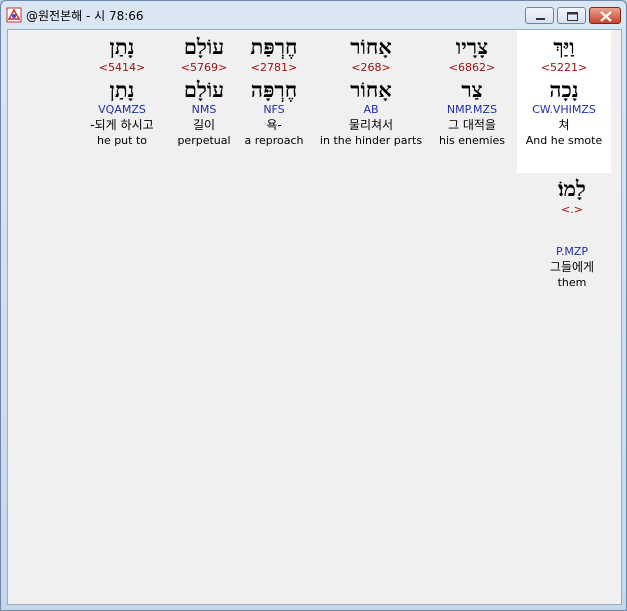  I want to click on word-column: עוֹלָם <5769> עוֹלָם NMS 길이 perpetual, so click(204, 91).